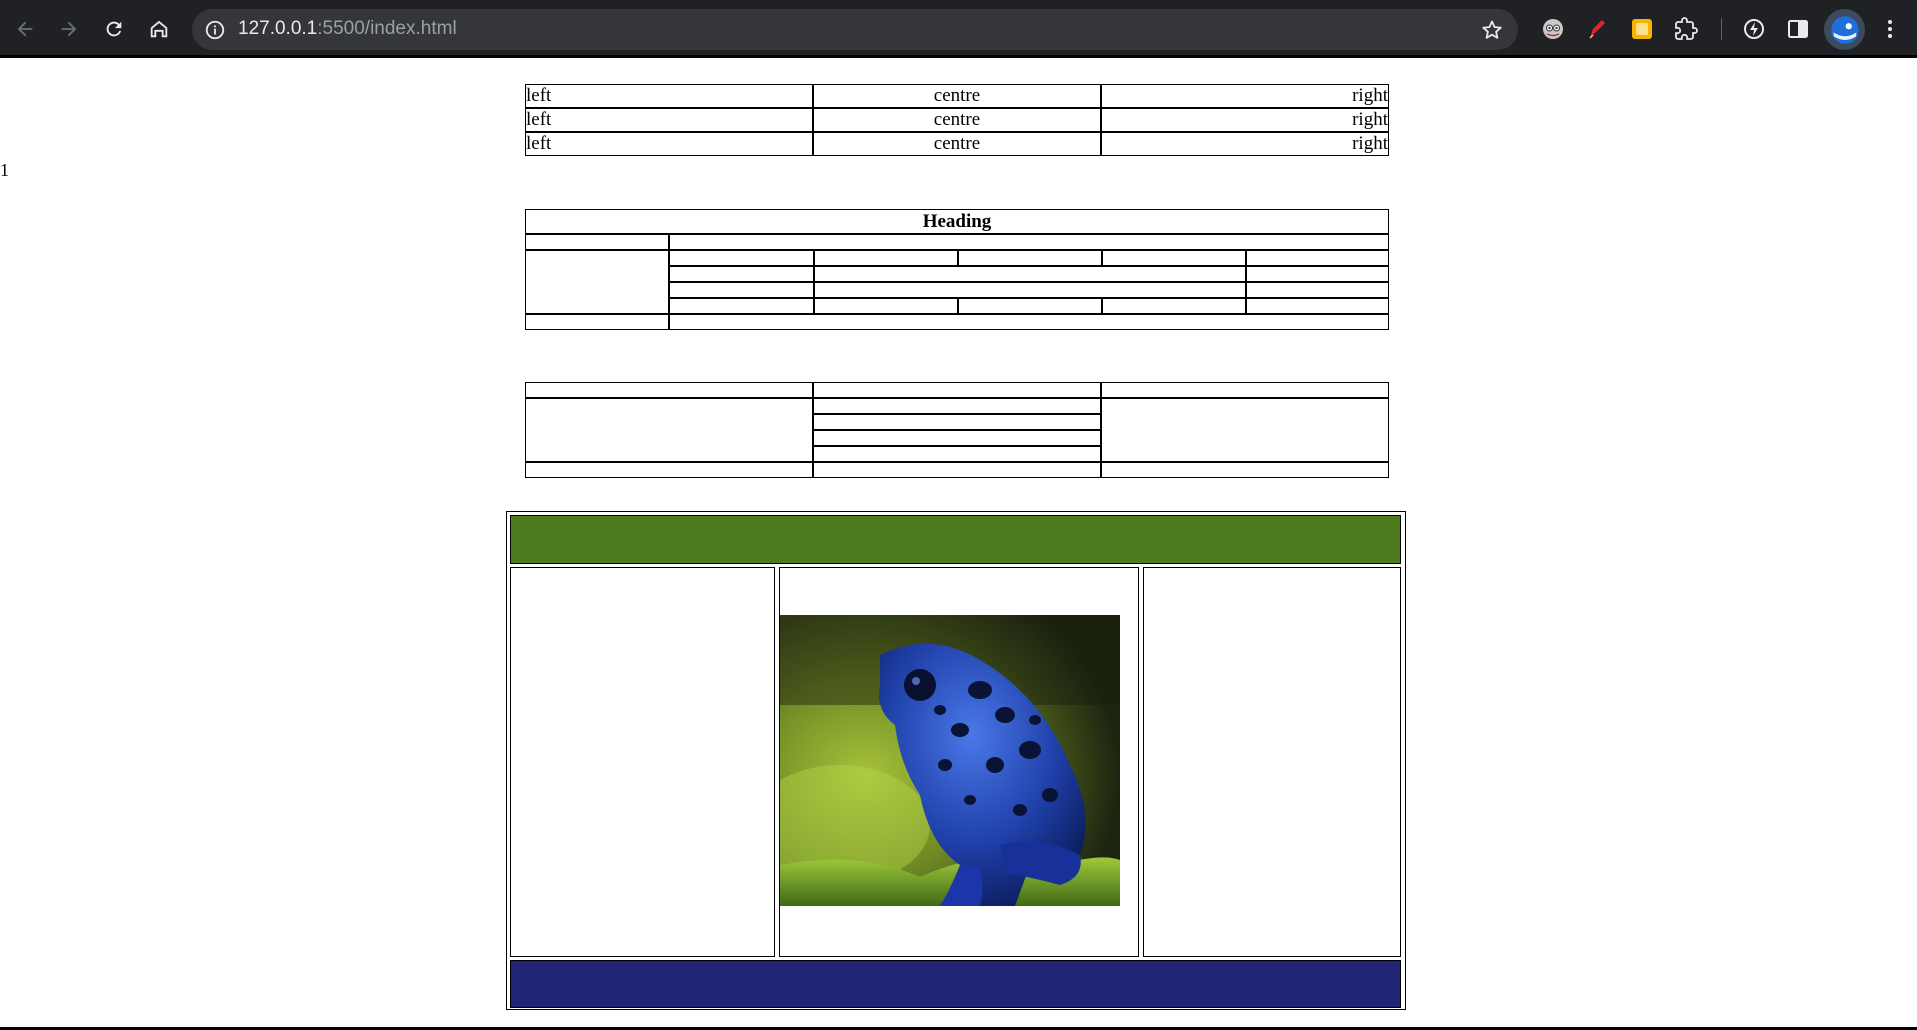  Describe the element at coordinates (642, 762) in the screenshot. I see `layout-left-column` at that location.